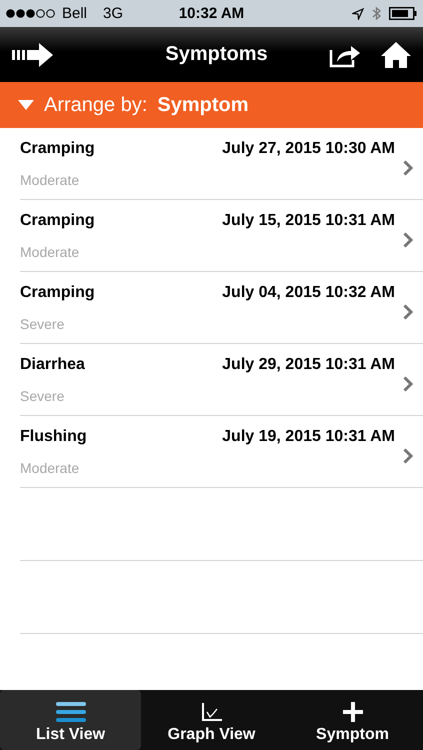 This screenshot has height=750, width=423. Describe the element at coordinates (352, 712) in the screenshot. I see `plus-icon` at that location.